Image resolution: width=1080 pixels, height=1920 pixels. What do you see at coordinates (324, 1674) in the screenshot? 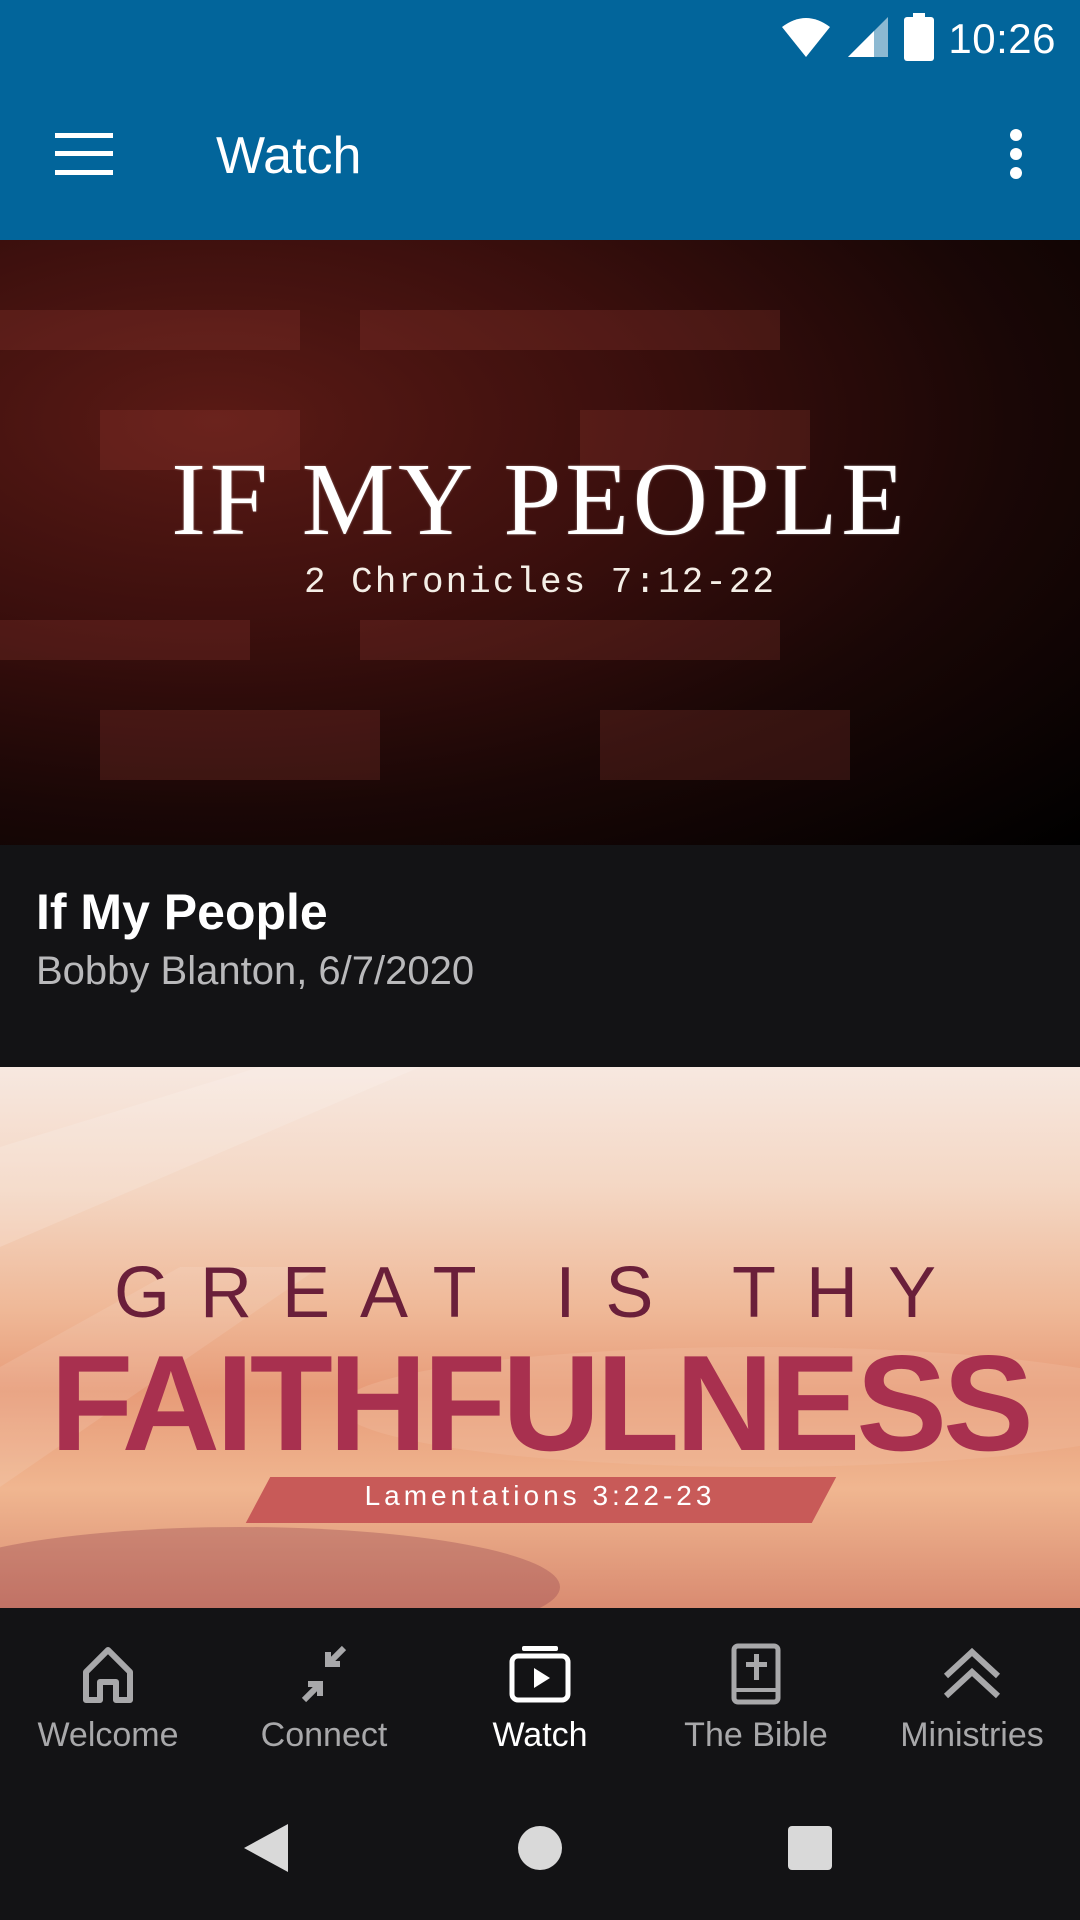
I see `connect-arrows-icon` at bounding box center [324, 1674].